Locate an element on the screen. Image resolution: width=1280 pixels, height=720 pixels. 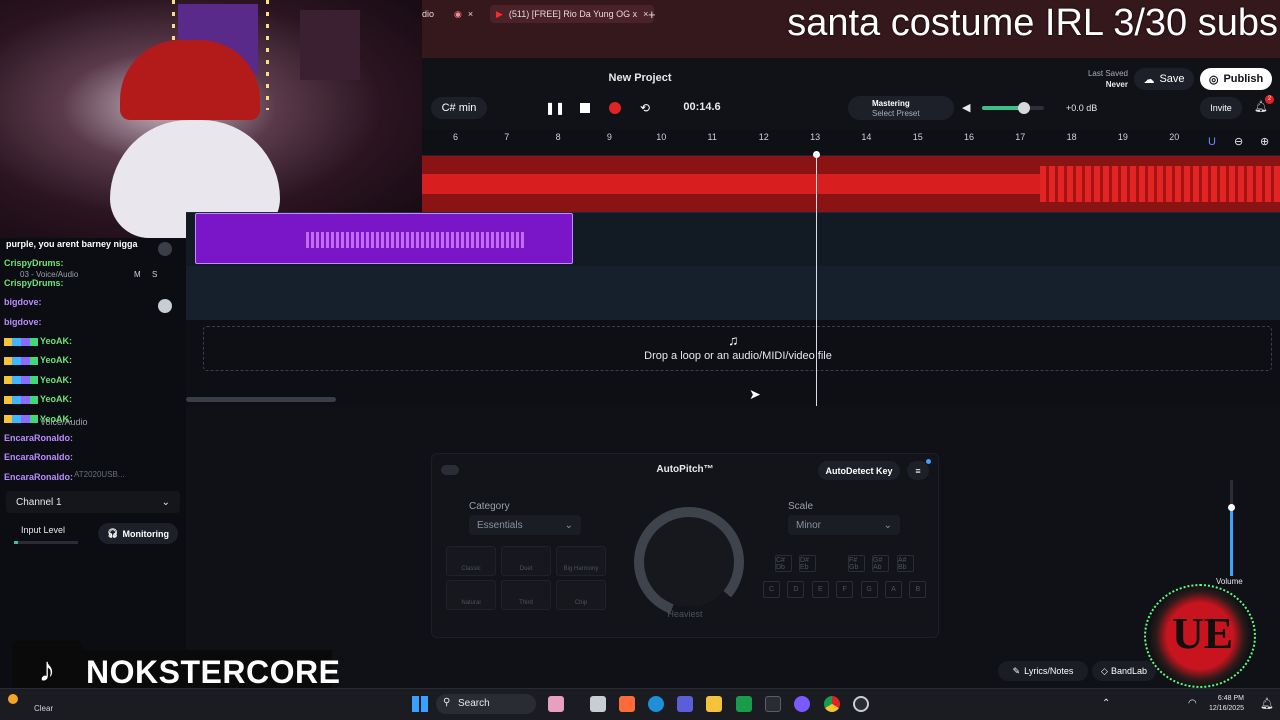
scale-key-button: F# Gb is located at coordinates (856, 563).